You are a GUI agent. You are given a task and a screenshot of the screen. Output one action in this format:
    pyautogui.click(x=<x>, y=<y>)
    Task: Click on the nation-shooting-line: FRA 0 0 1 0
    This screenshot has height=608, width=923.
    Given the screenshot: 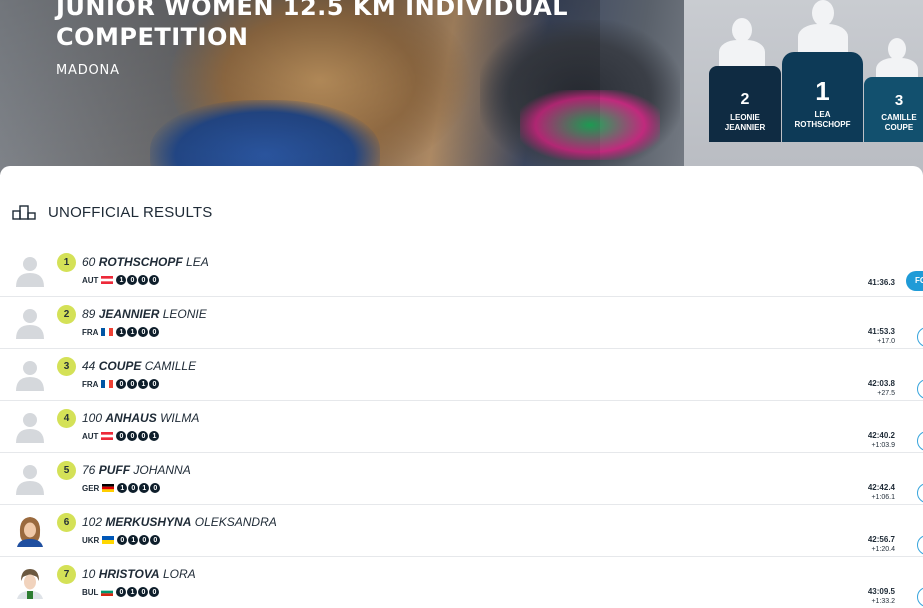 What is the action you would take?
    pyautogui.click(x=121, y=384)
    